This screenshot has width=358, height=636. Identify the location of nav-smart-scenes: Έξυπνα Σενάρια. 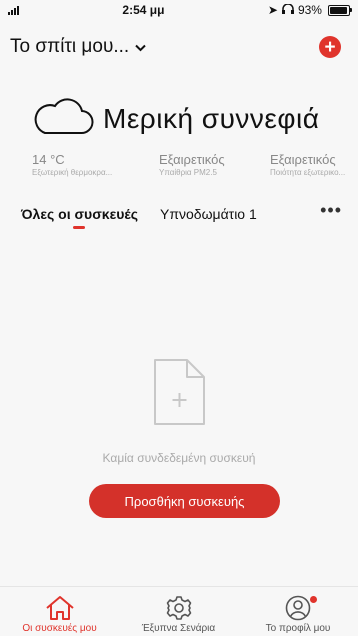
(178, 610).